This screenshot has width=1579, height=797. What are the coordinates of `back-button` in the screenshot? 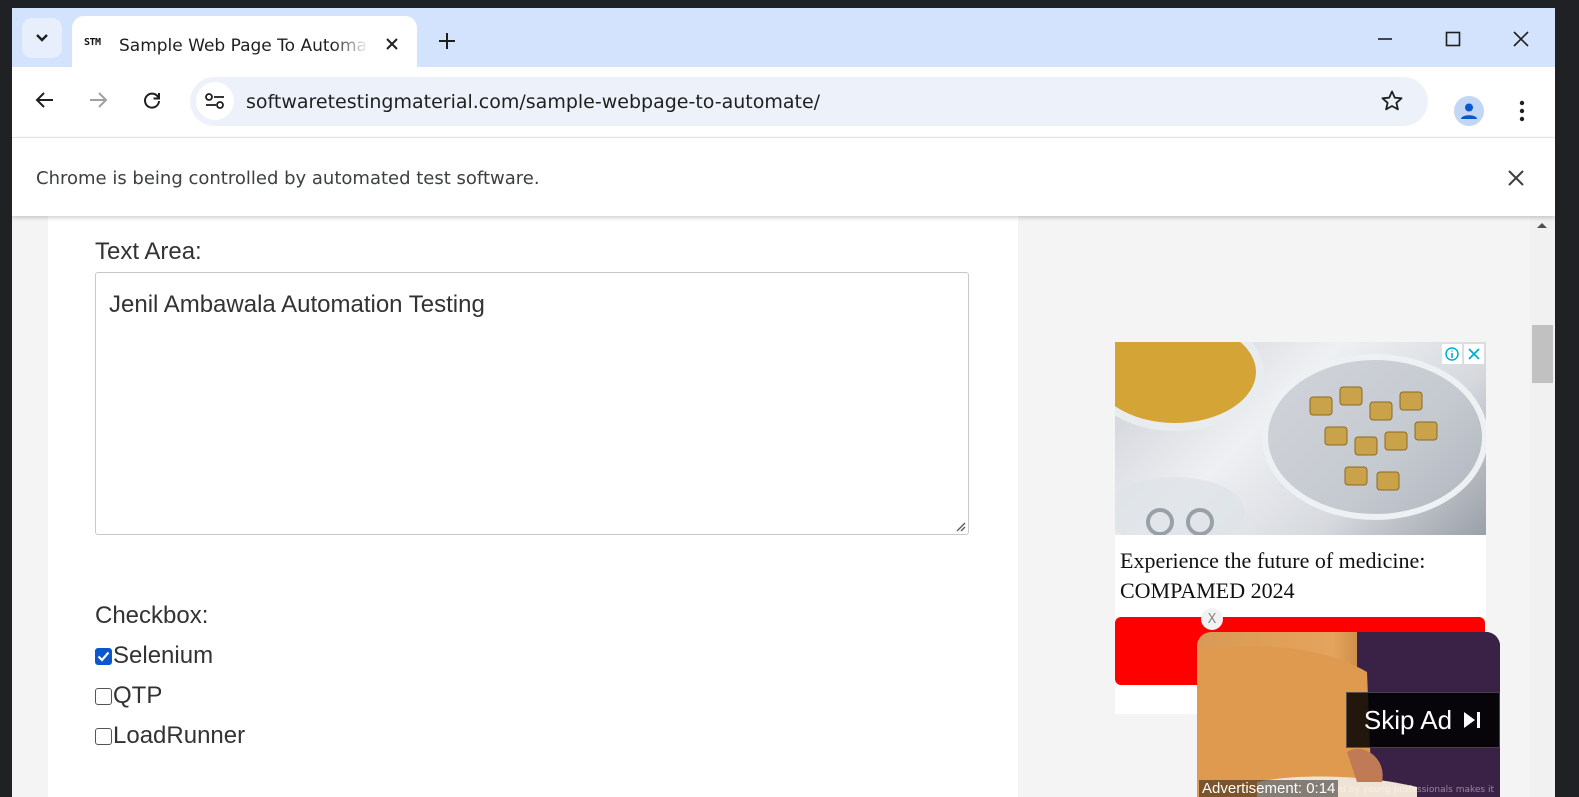 It's located at (45, 100).